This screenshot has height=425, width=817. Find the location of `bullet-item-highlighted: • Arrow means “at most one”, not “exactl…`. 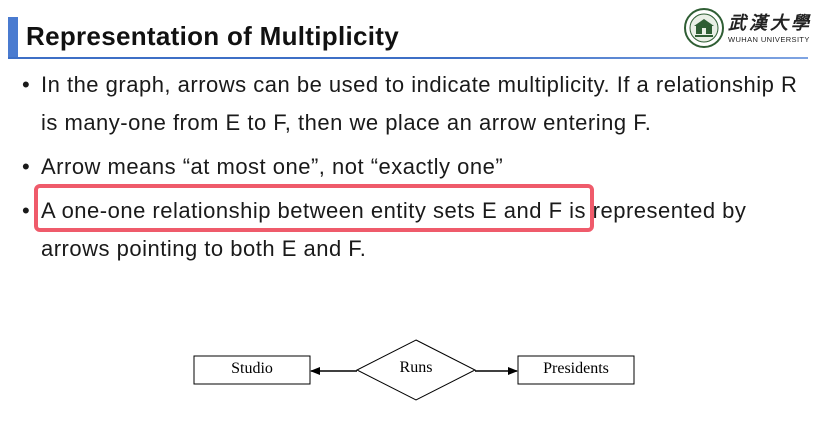

bullet-item-highlighted: • Arrow means “at most one”, not “exactl… is located at coordinates (412, 167).